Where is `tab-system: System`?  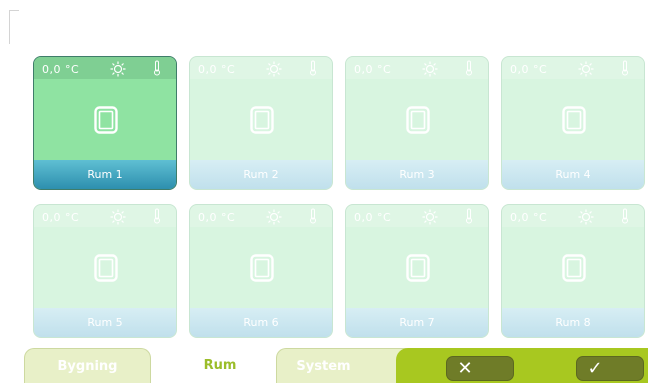 tab-system: System is located at coordinates (346, 365).